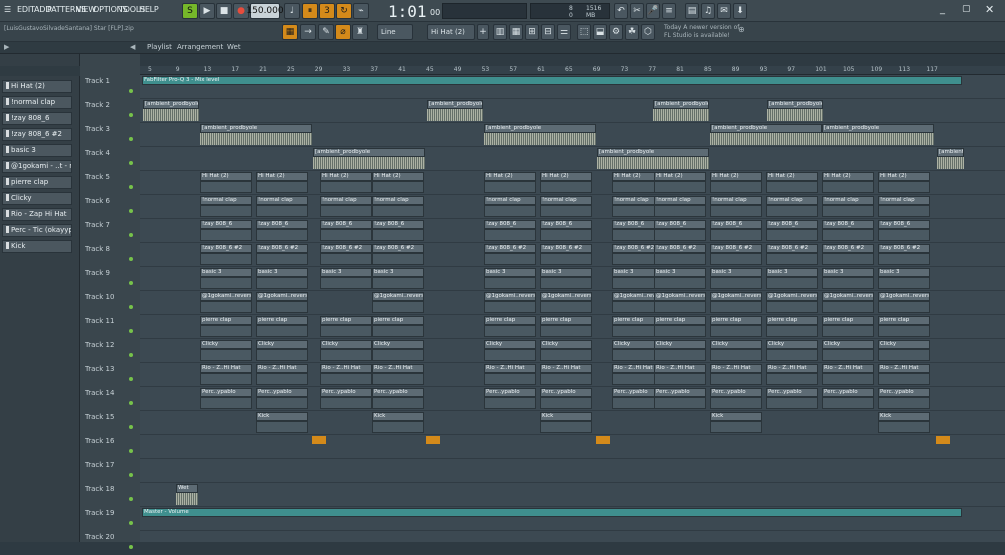  What do you see at coordinates (109, 537) in the screenshot?
I see `track-name-20: Track 20` at bounding box center [109, 537].